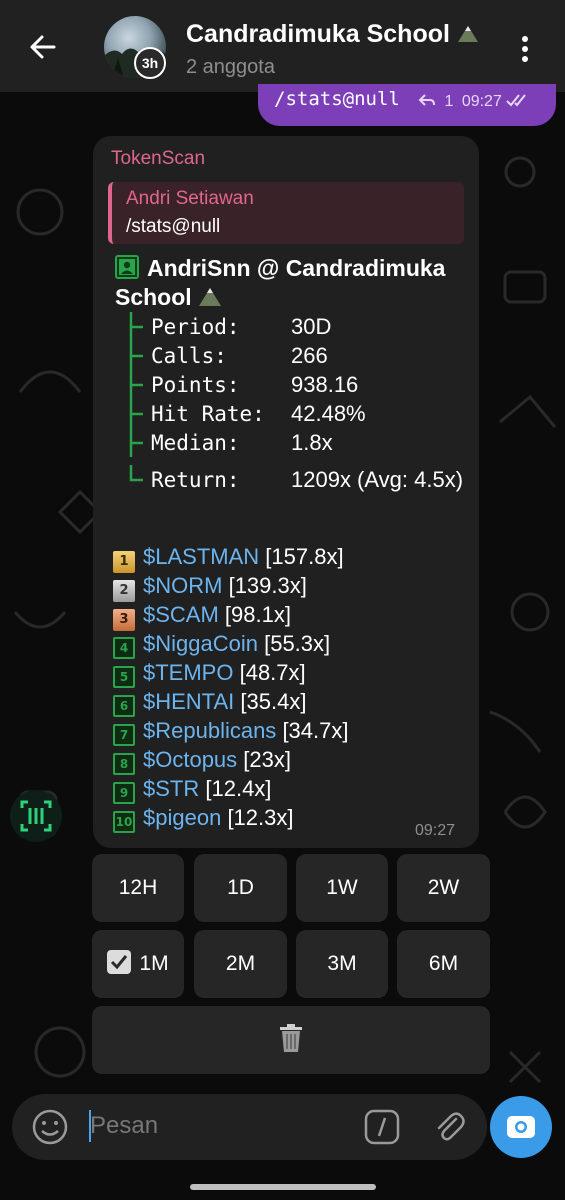 The height and width of the screenshot is (1200, 565). What do you see at coordinates (188, 672) in the screenshot?
I see `token-link: $TEMPO` at bounding box center [188, 672].